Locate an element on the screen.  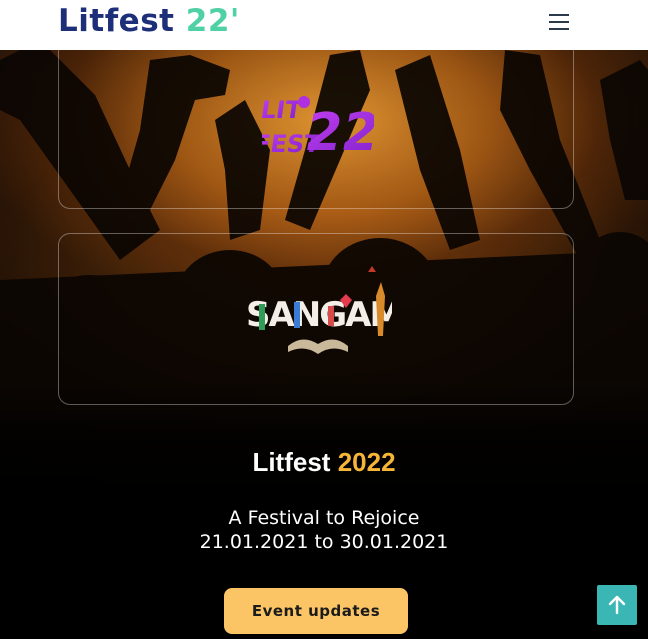
hero-tagline: A Festival to Rejoice is located at coordinates (324, 518).